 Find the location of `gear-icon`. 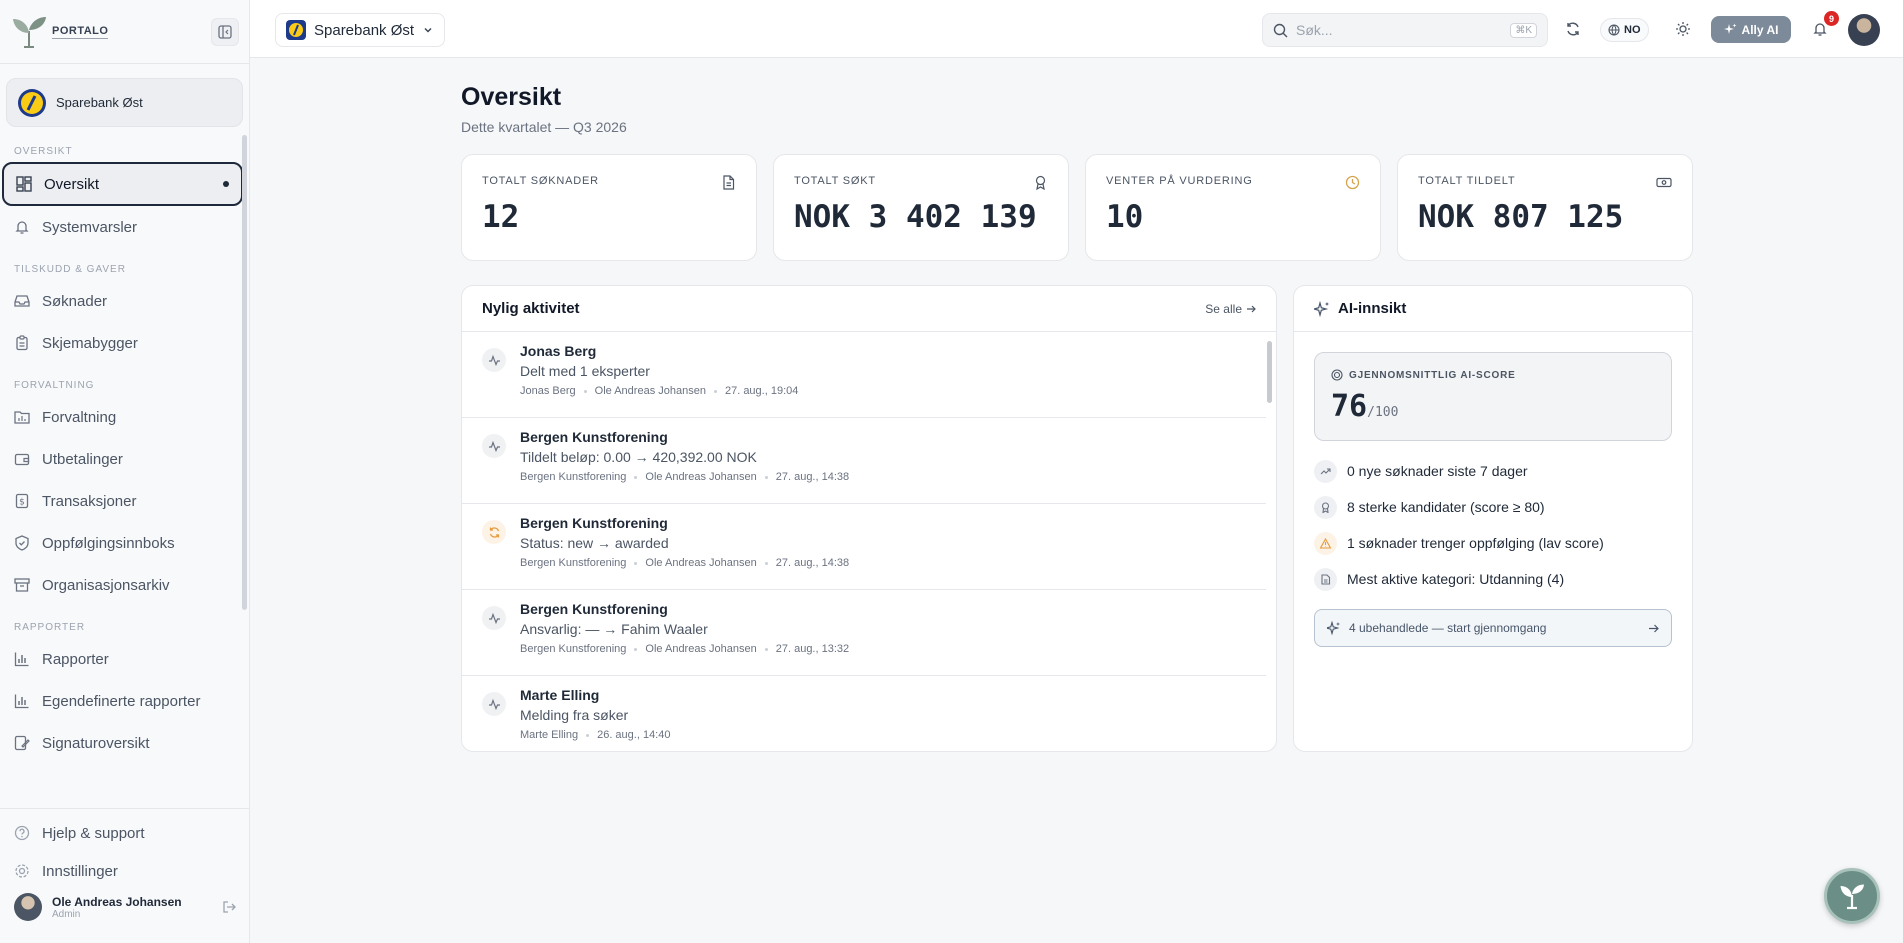

gear-icon is located at coordinates (22, 871).